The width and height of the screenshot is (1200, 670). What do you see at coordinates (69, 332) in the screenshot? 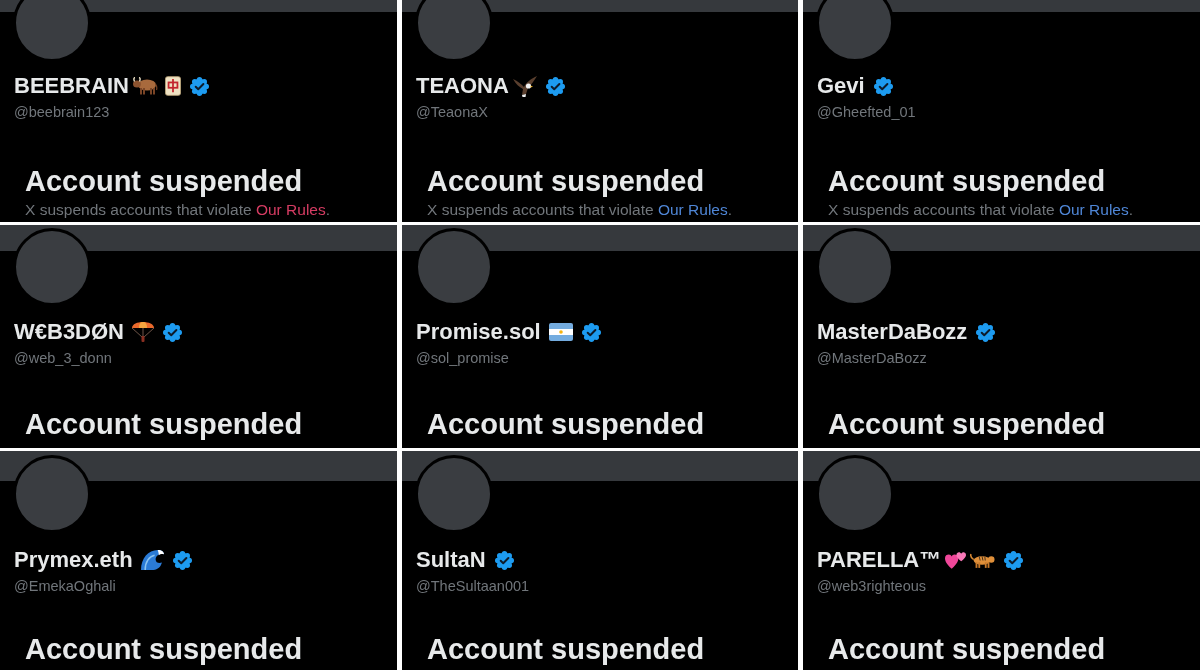
I see `display-name: W€B3DØN` at bounding box center [69, 332].